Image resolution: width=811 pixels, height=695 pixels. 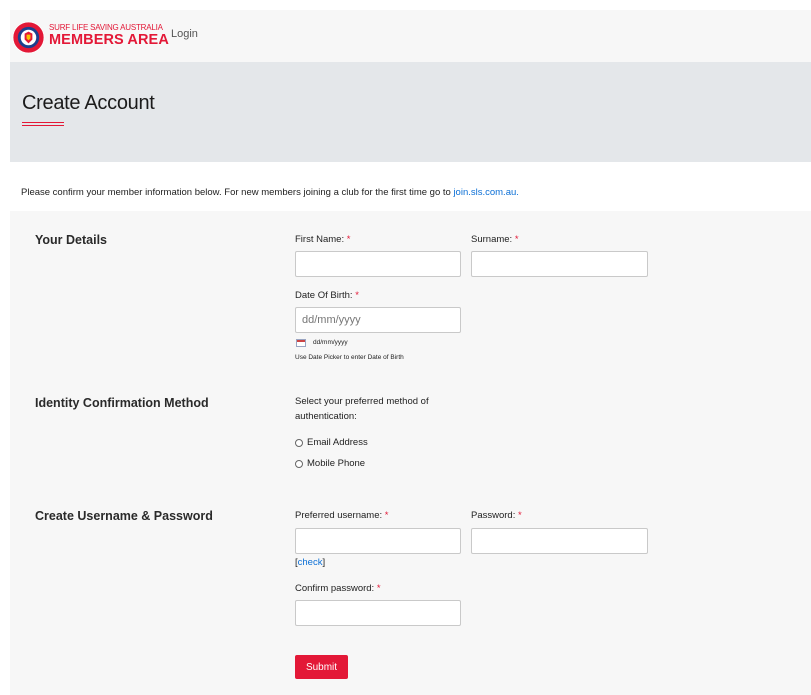 I want to click on join-sls-link: join.sls.com.au., so click(x=485, y=192).